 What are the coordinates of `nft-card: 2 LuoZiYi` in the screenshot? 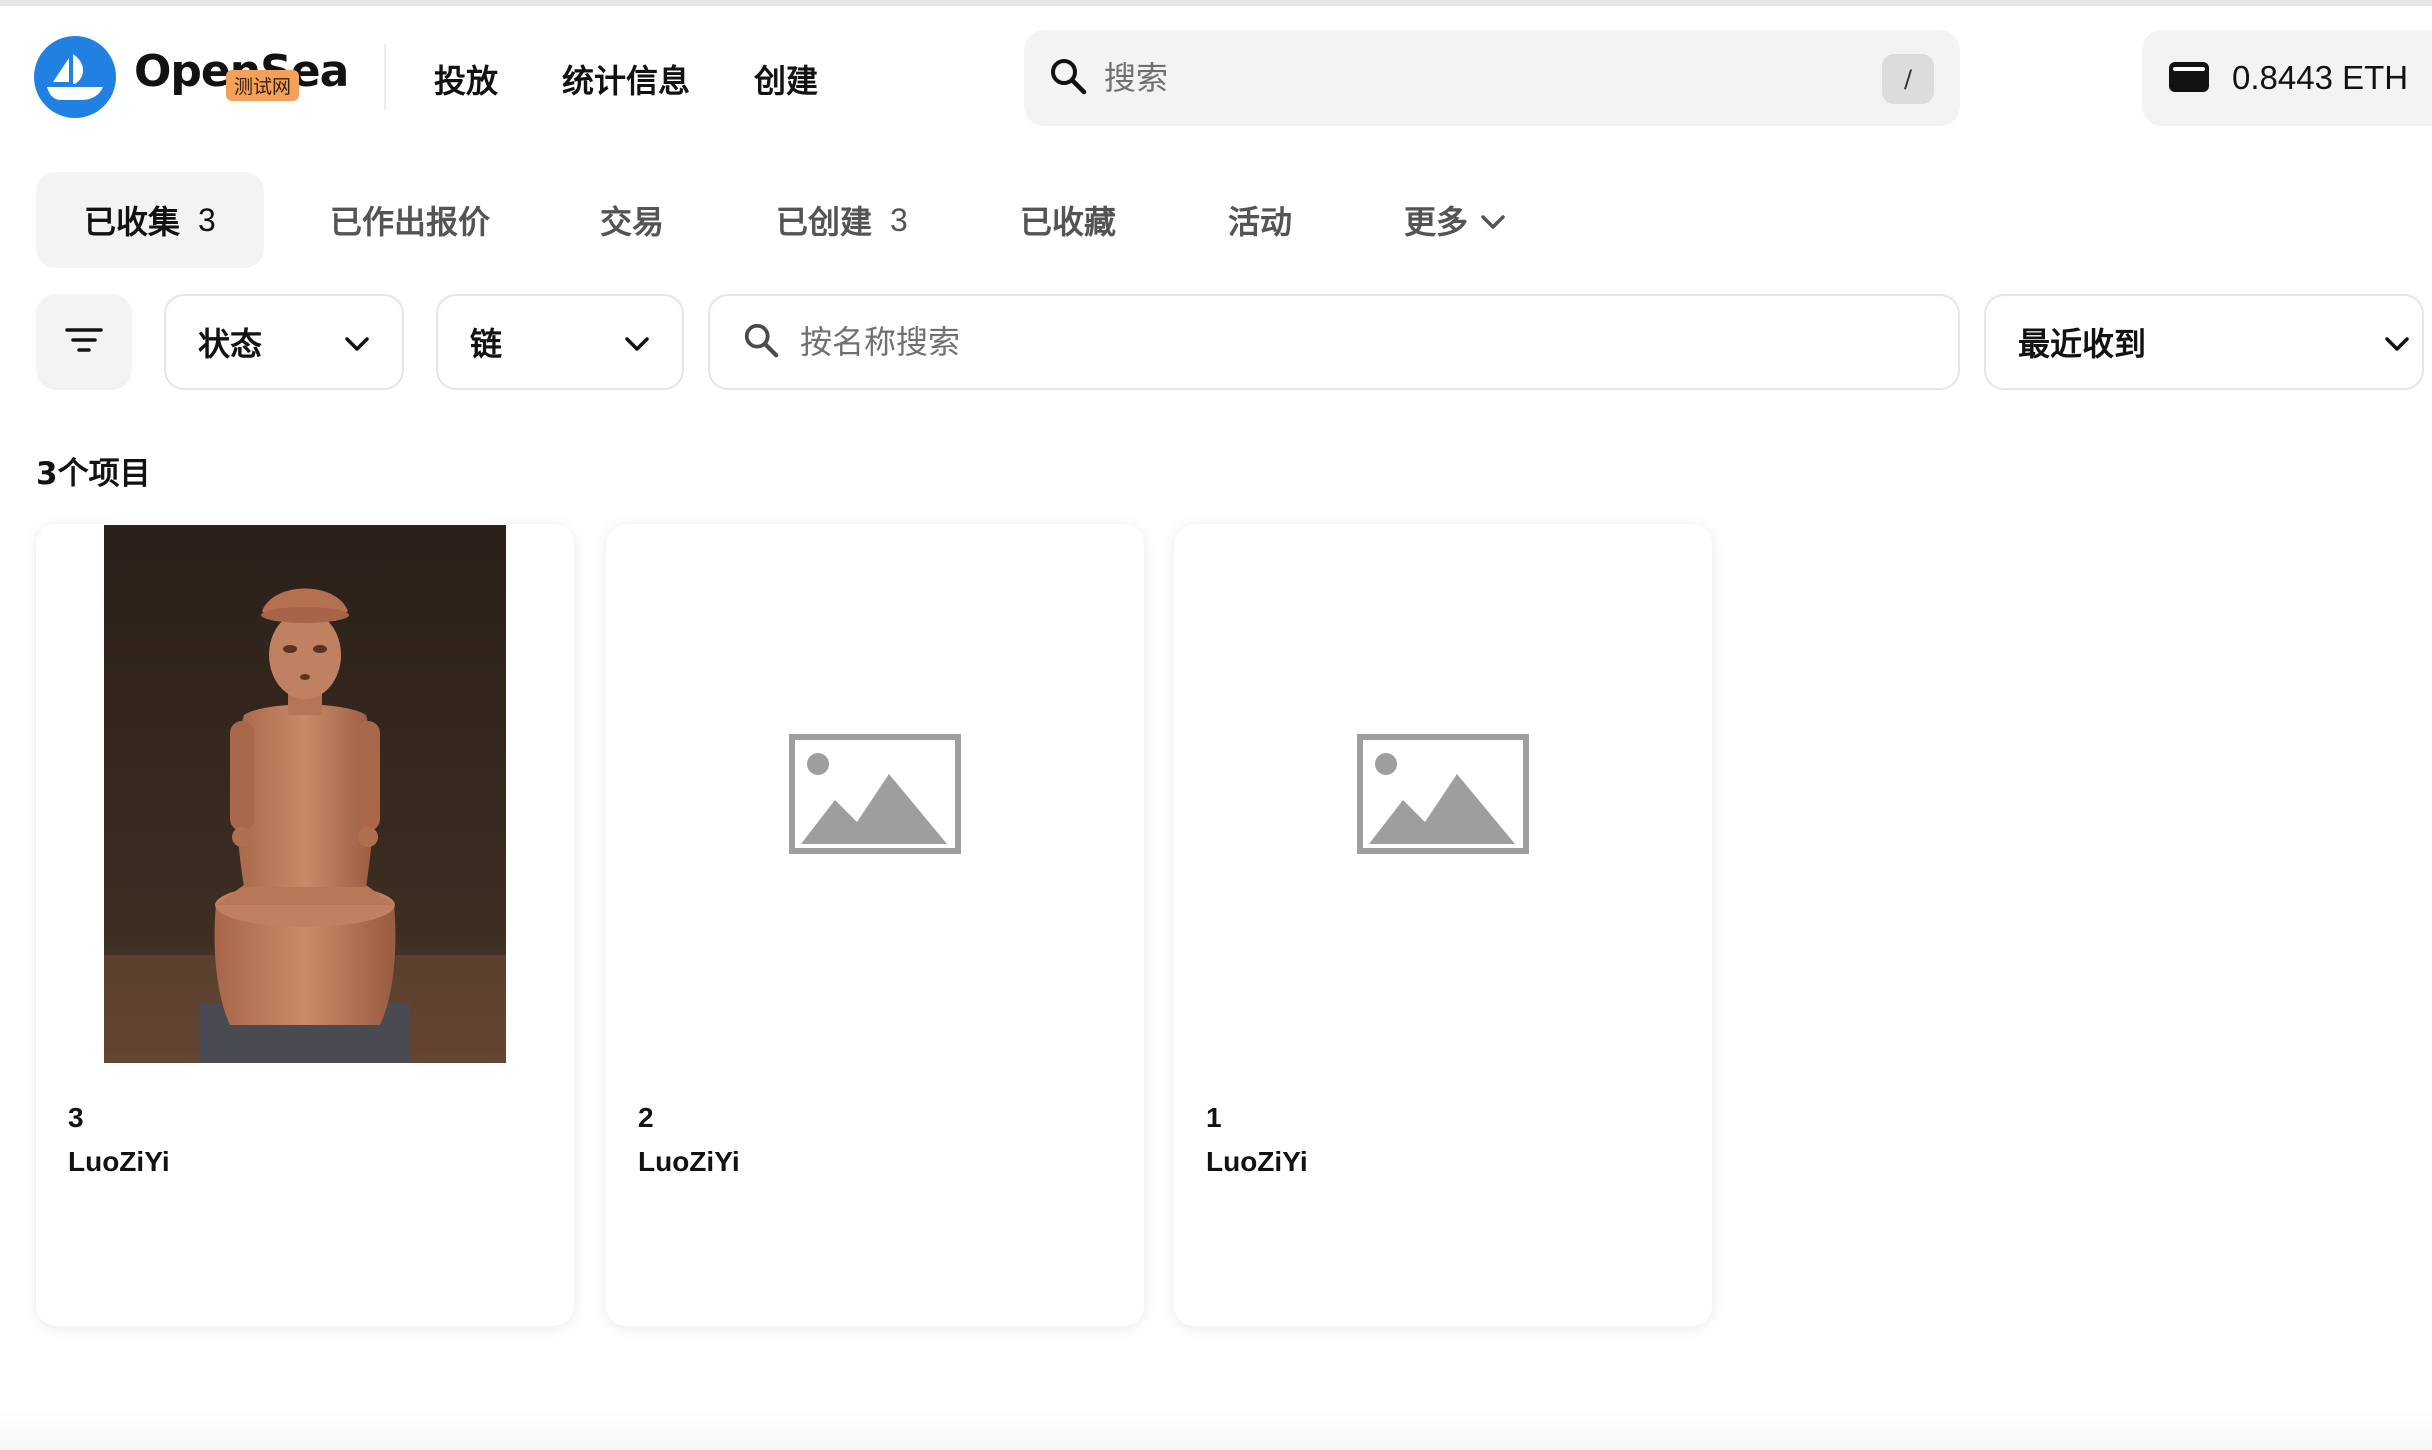 It's located at (875, 925).